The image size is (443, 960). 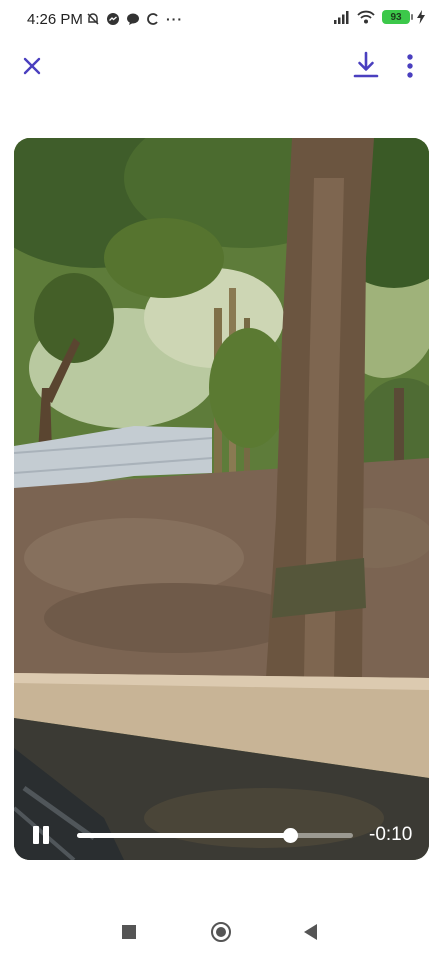 I want to click on notification-icons: ···, so click(x=134, y=19).